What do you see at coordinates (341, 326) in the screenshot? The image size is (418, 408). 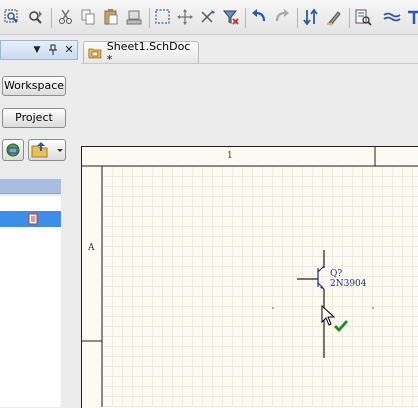 I see `checkmark-icon` at bounding box center [341, 326].